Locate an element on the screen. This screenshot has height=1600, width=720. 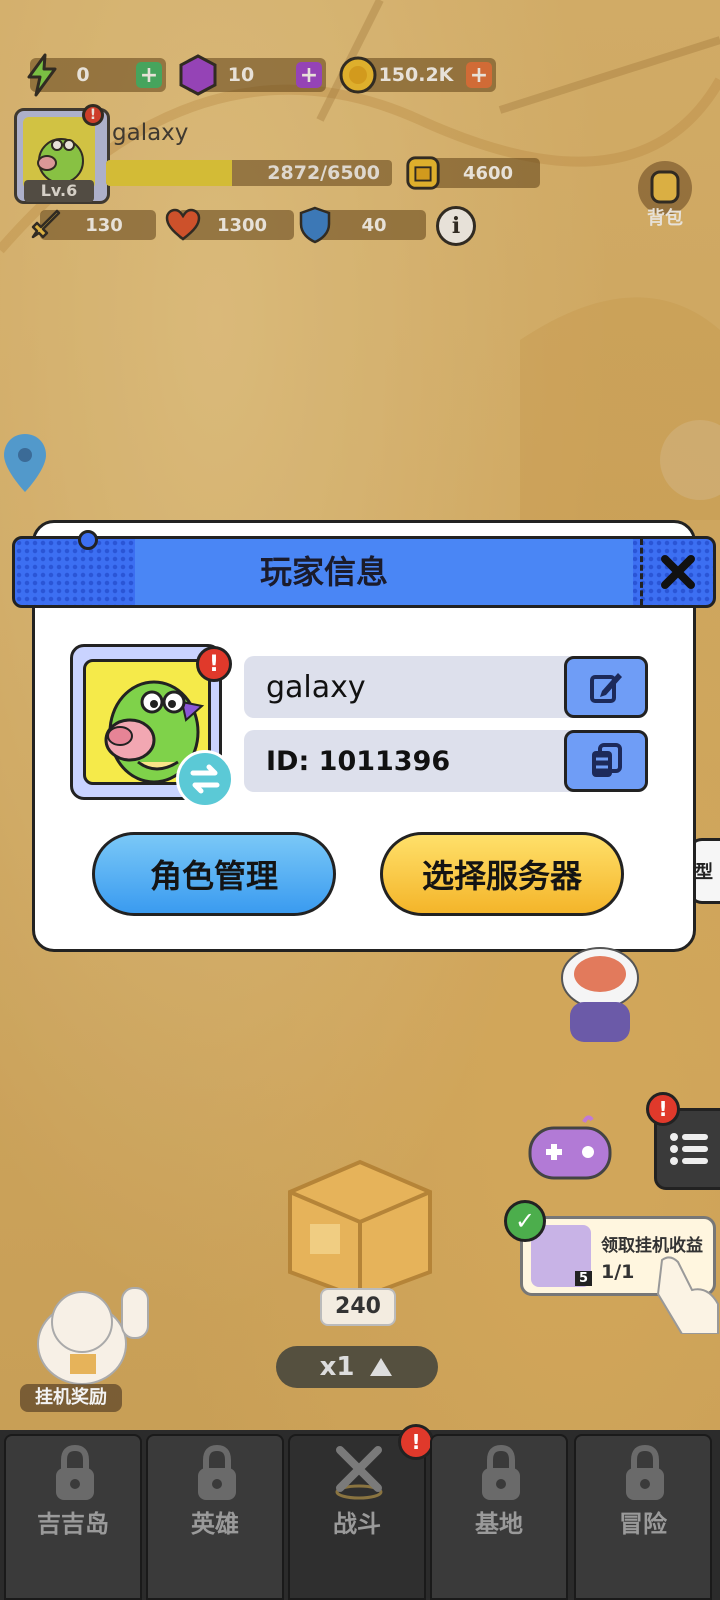
dialog-title: 玩家信息 is located at coordinates (323, 572).